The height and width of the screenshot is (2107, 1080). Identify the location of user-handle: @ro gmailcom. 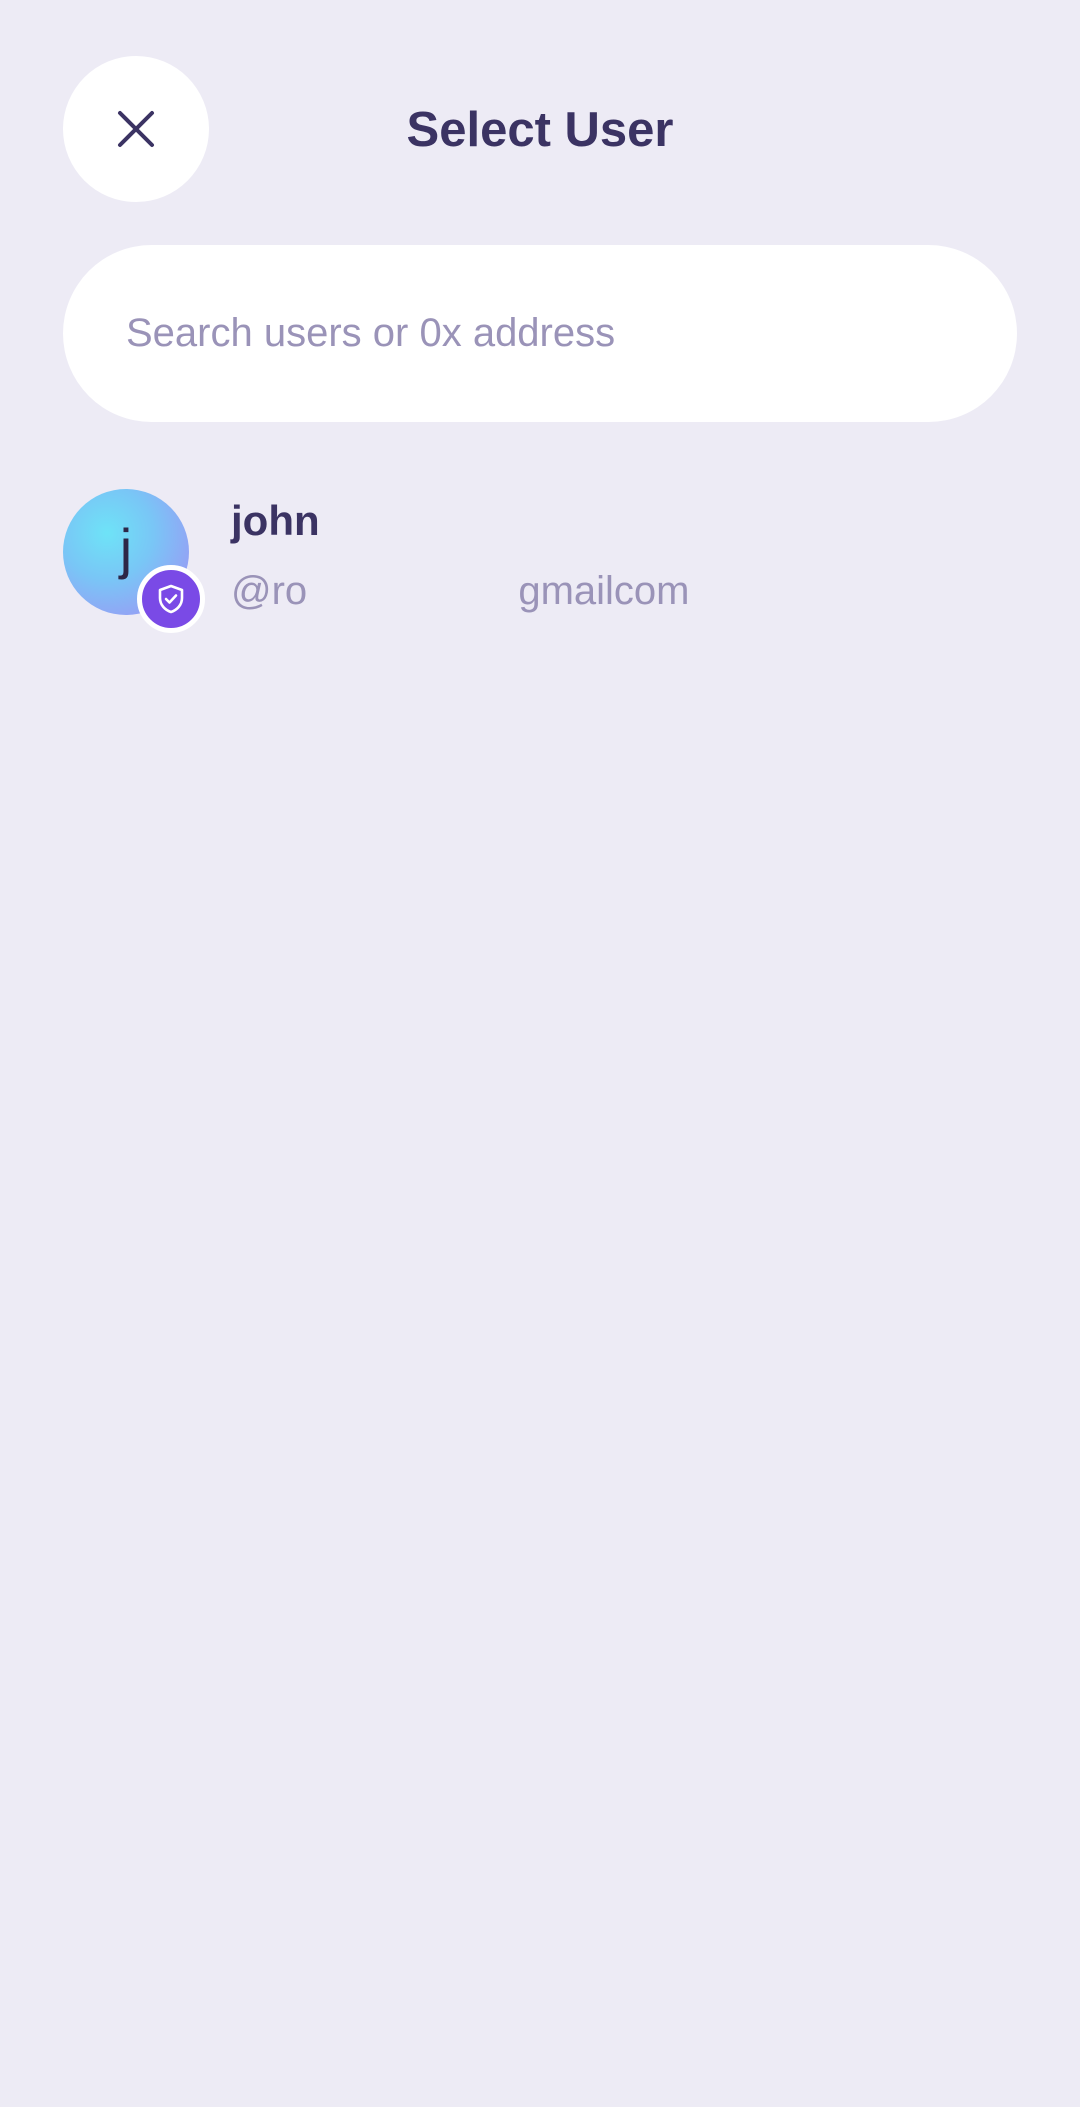
(460, 591).